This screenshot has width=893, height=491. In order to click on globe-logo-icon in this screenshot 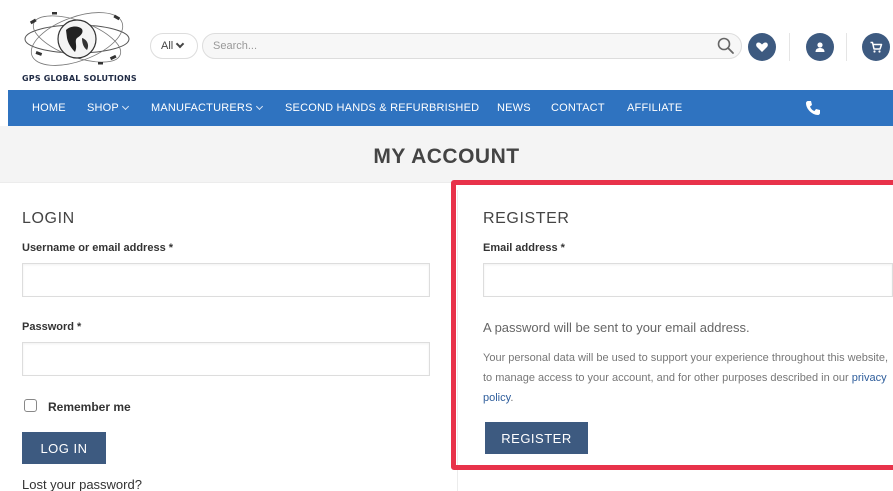, I will do `click(77, 39)`.